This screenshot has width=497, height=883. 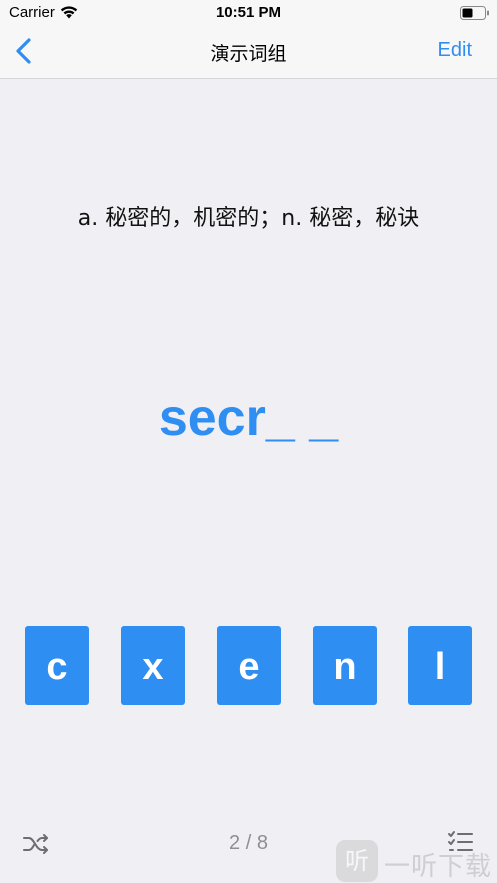 I want to click on clock: 10:51 PM, so click(x=248, y=12).